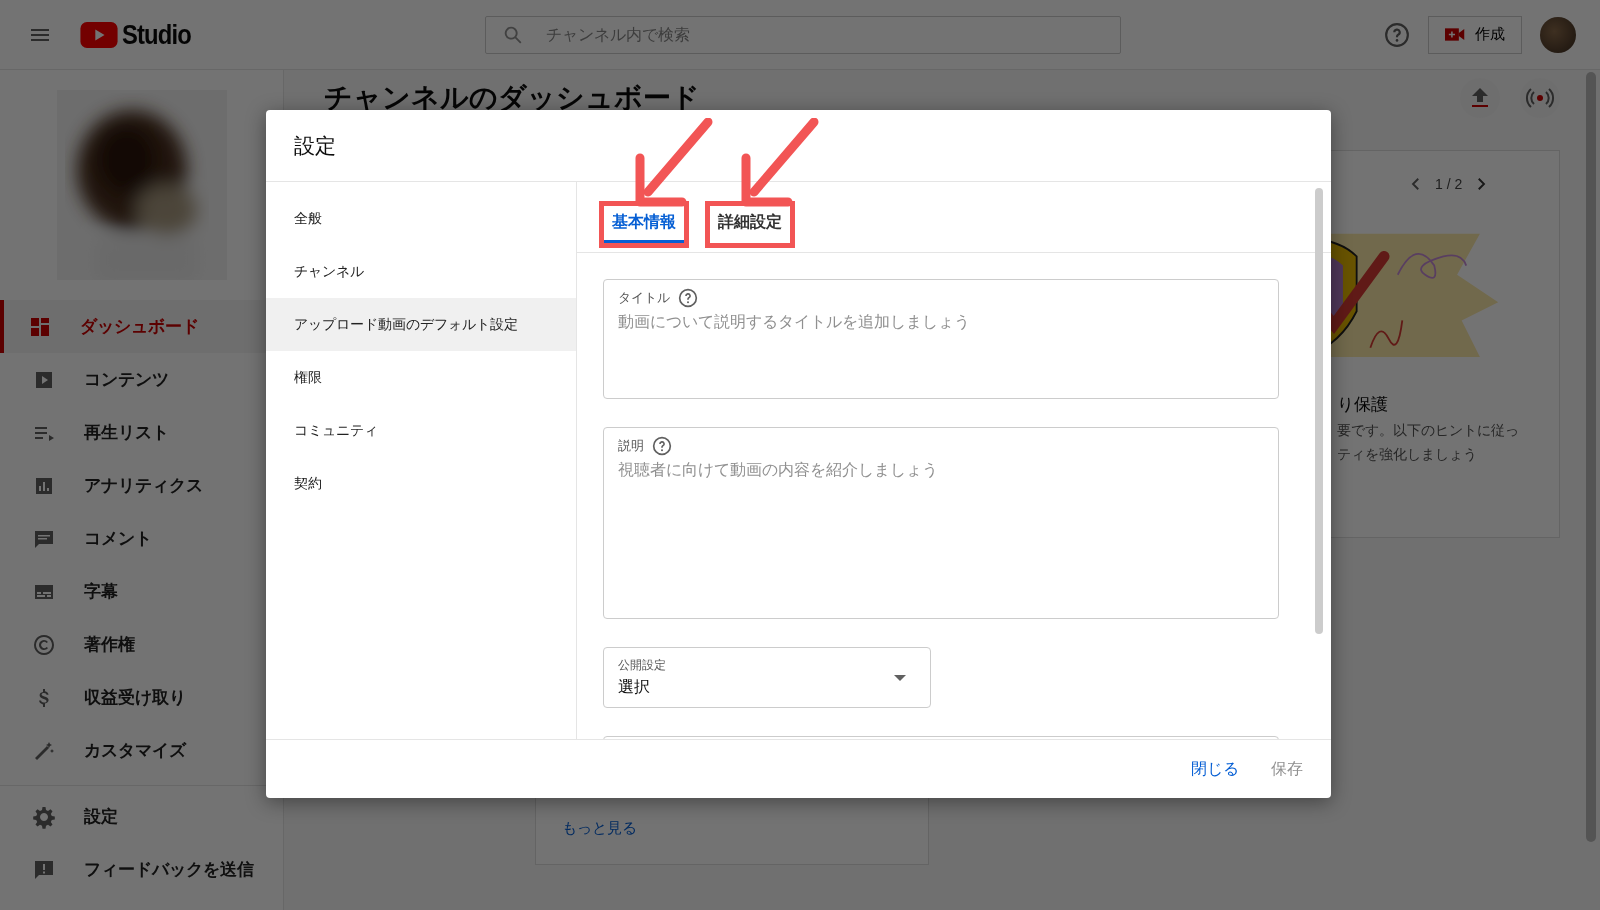  What do you see at coordinates (421, 271) in the screenshot?
I see `settings-nav-item: チャンネル` at bounding box center [421, 271].